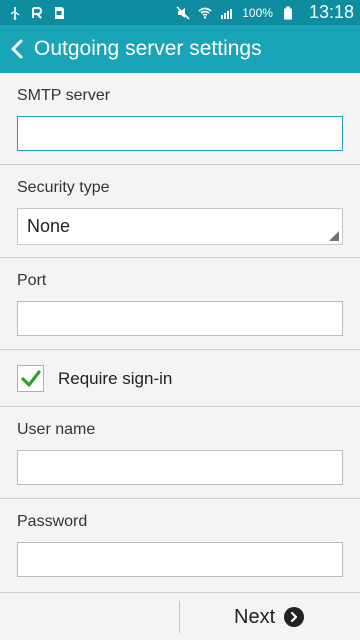 The image size is (360, 640). What do you see at coordinates (205, 13) in the screenshot?
I see `wifi-icon` at bounding box center [205, 13].